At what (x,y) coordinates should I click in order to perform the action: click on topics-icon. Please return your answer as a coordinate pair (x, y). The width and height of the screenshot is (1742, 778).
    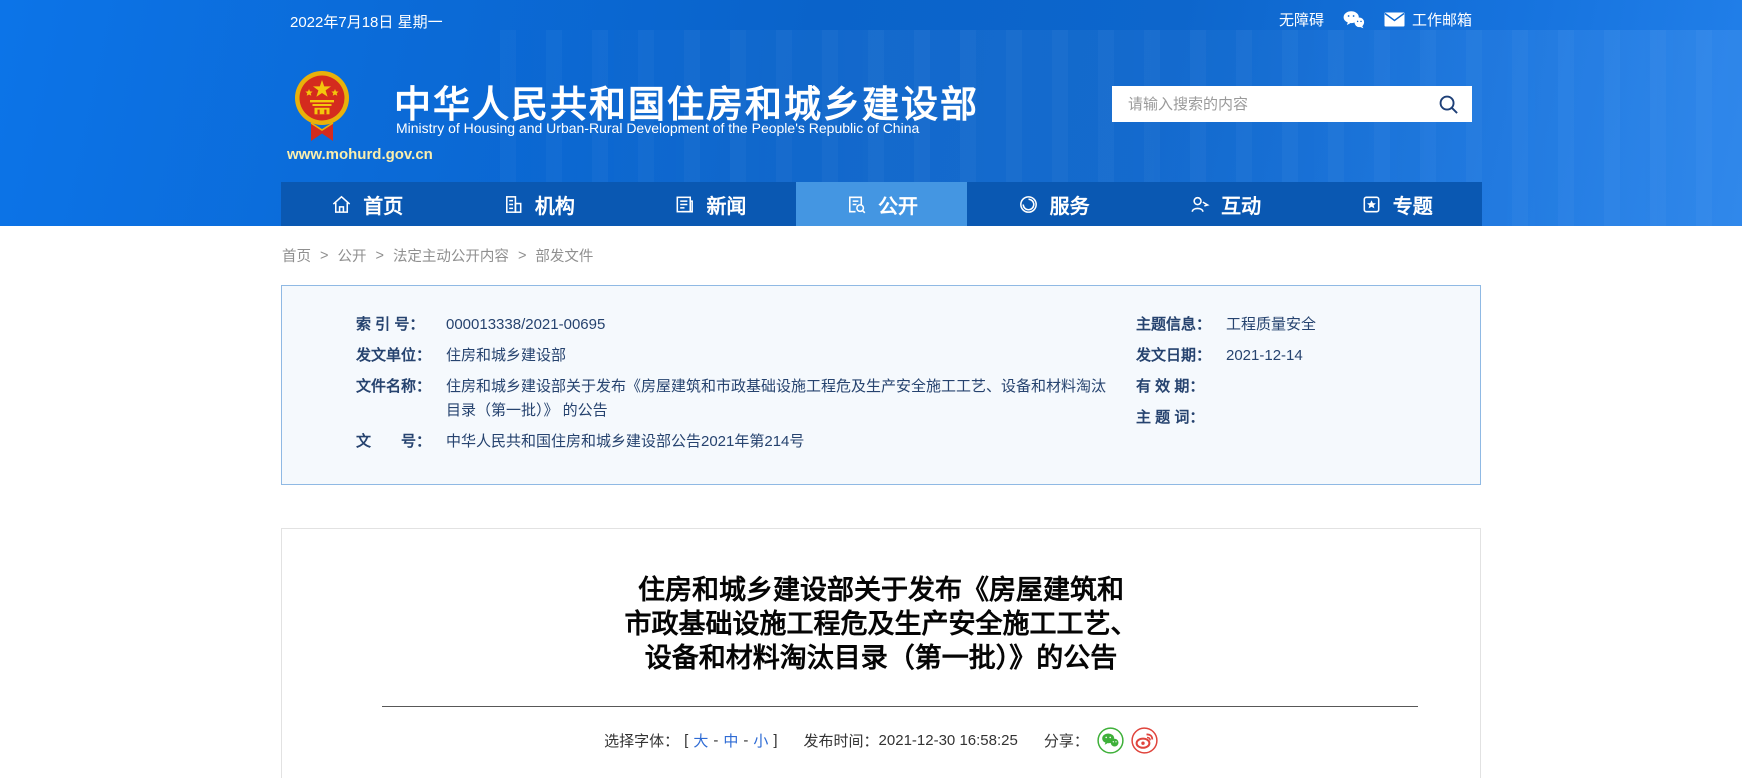
    Looking at the image, I should click on (1371, 204).